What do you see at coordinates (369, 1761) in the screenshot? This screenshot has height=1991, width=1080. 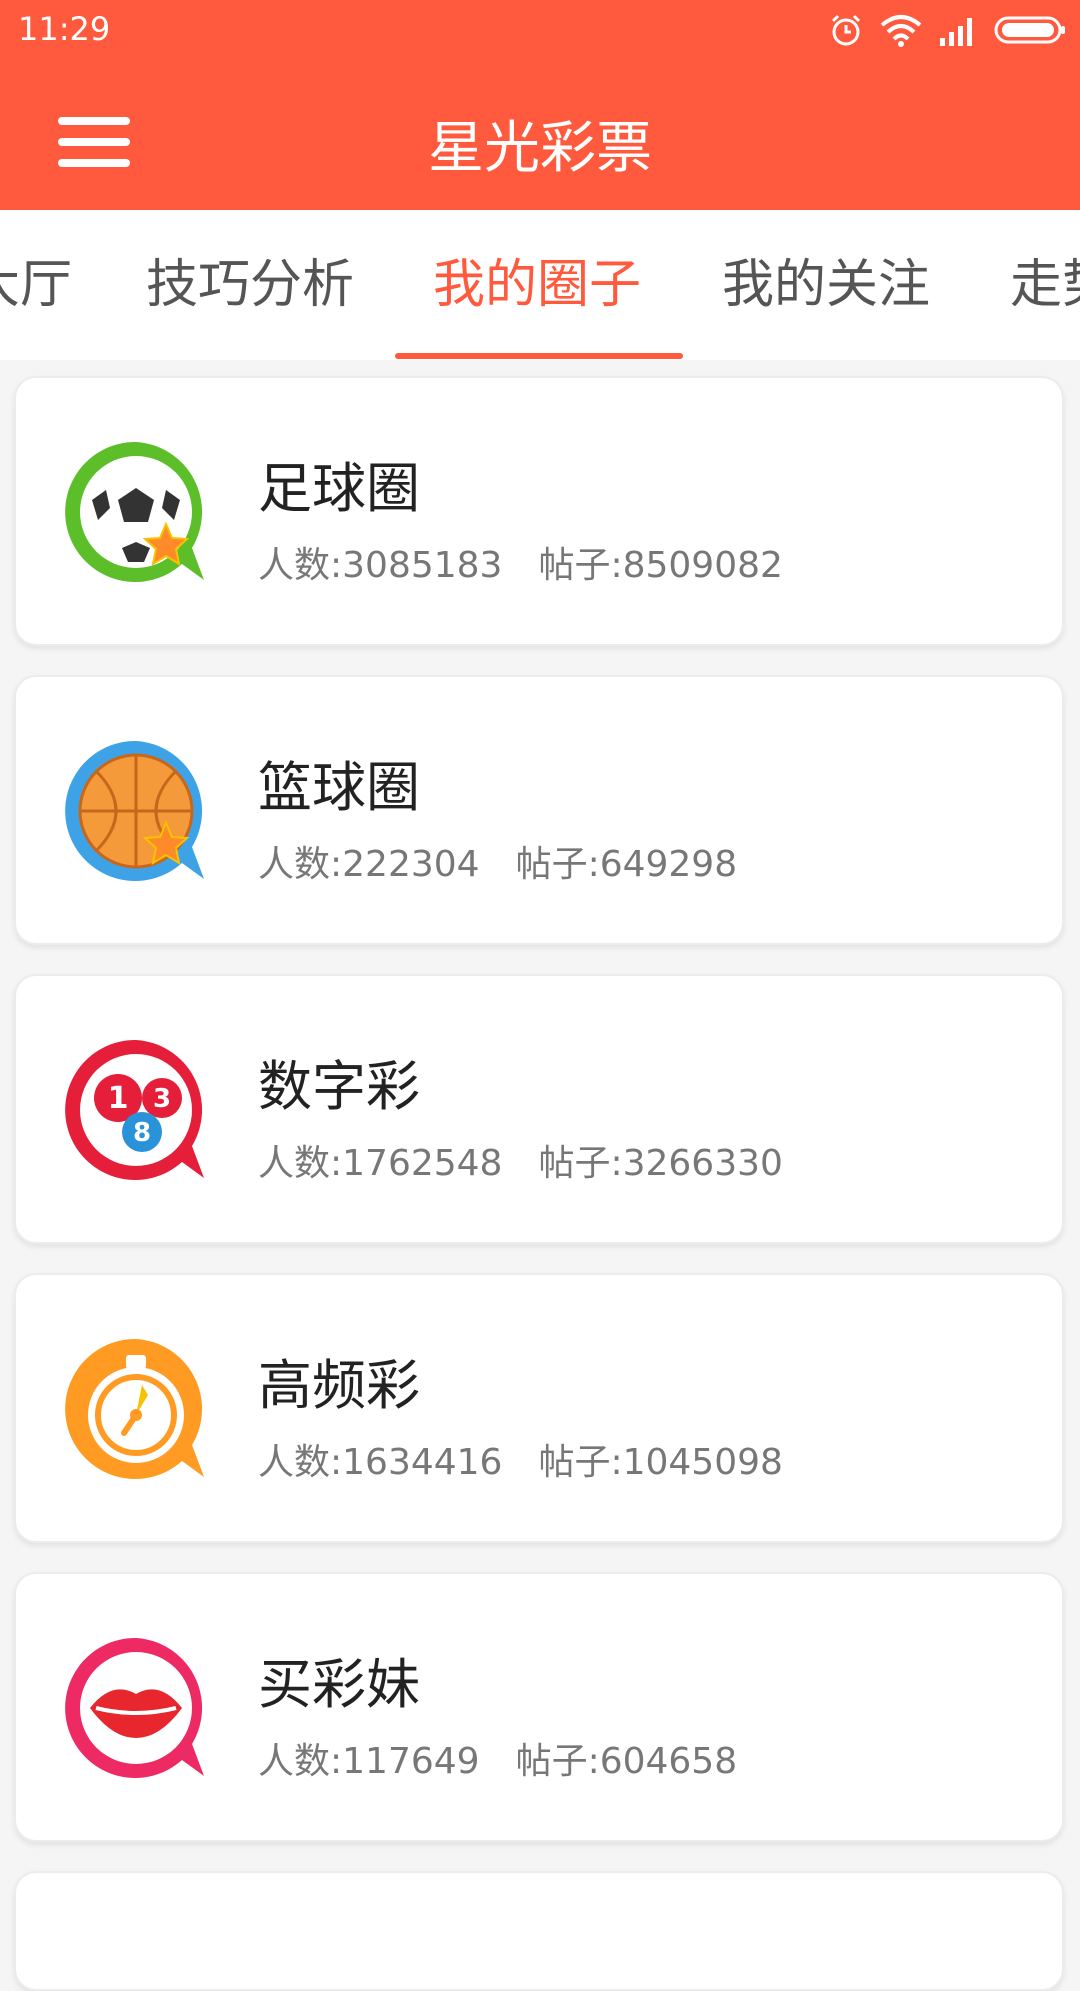 I see `member-count: 人数:117649` at bounding box center [369, 1761].